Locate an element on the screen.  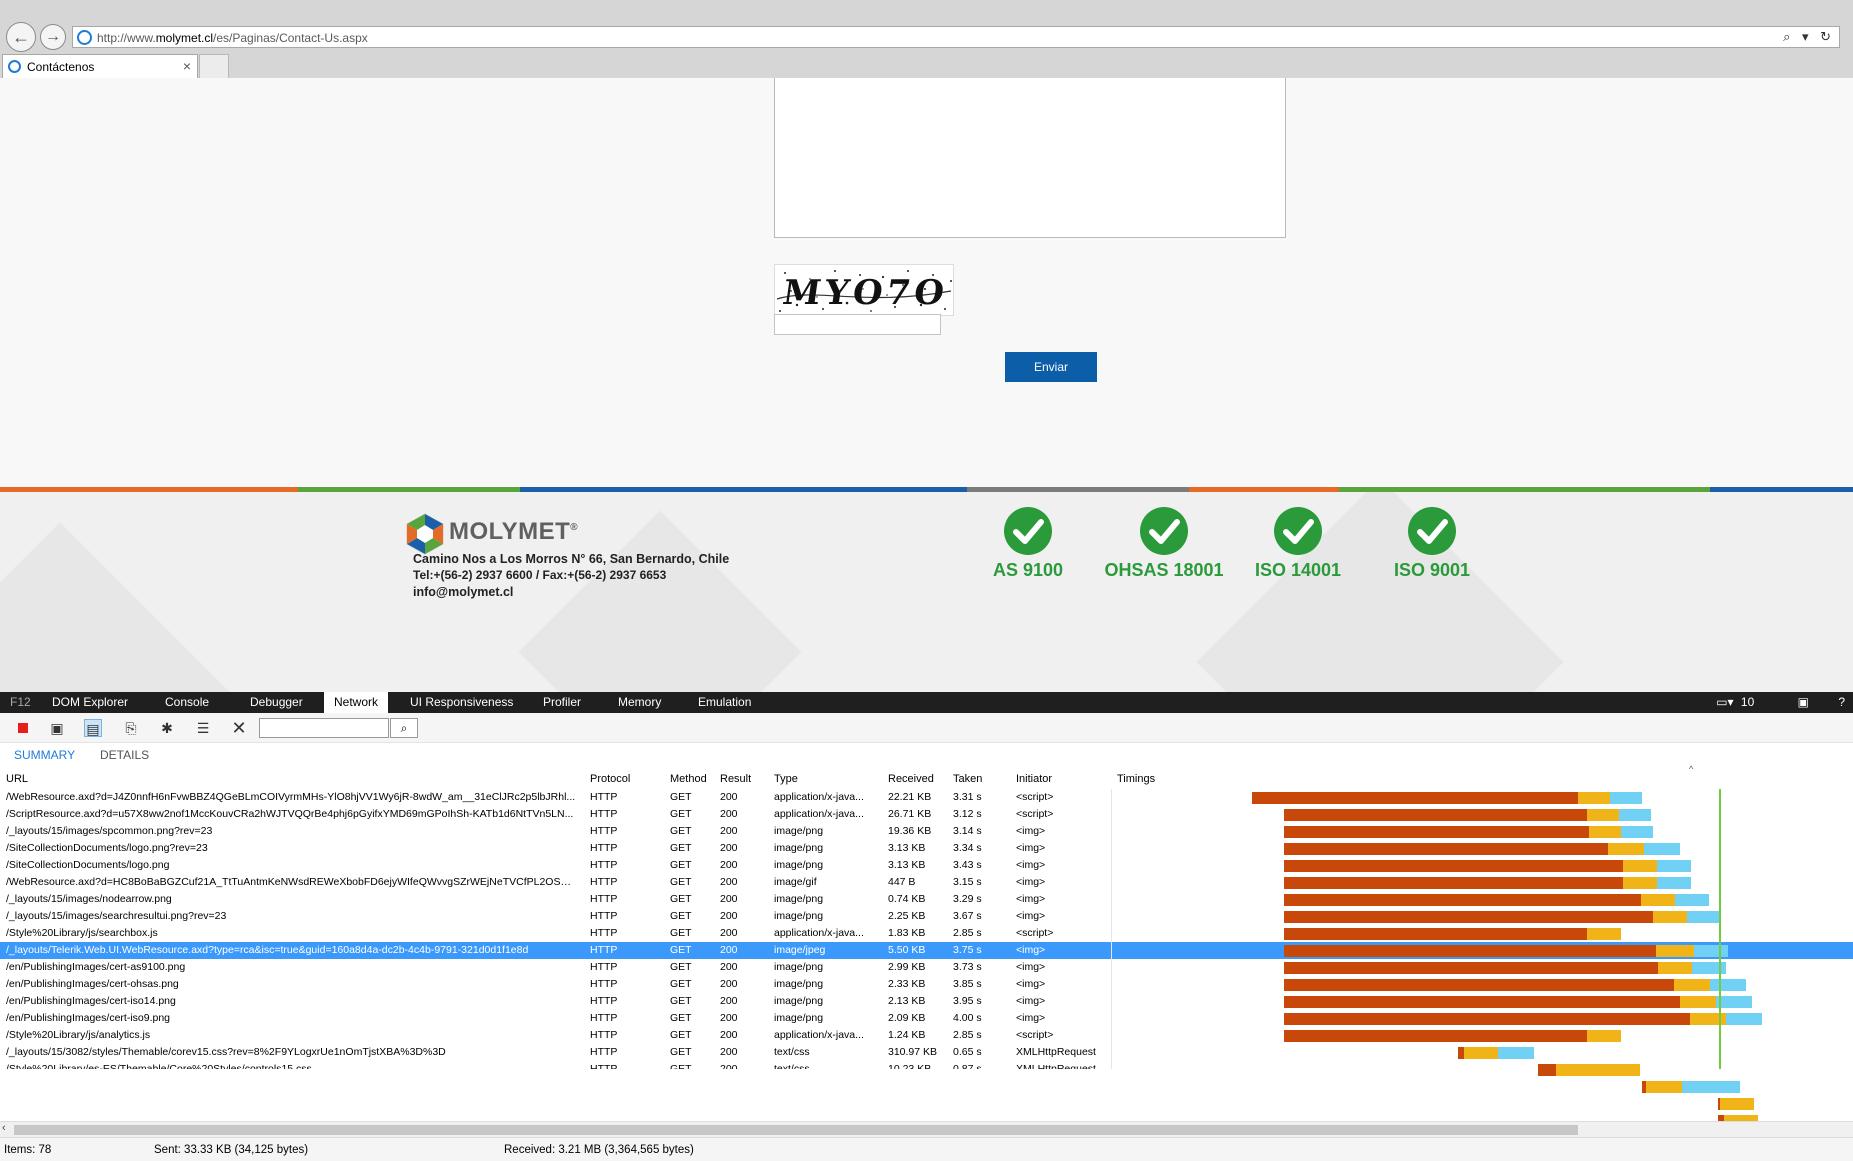
tab-emulation: Emulation is located at coordinates (724, 702).